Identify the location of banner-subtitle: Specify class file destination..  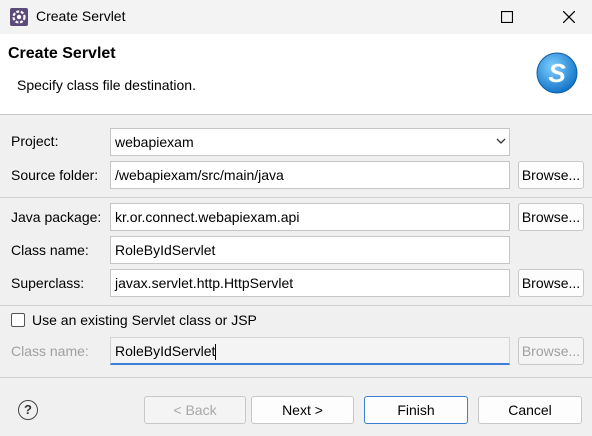
(106, 85).